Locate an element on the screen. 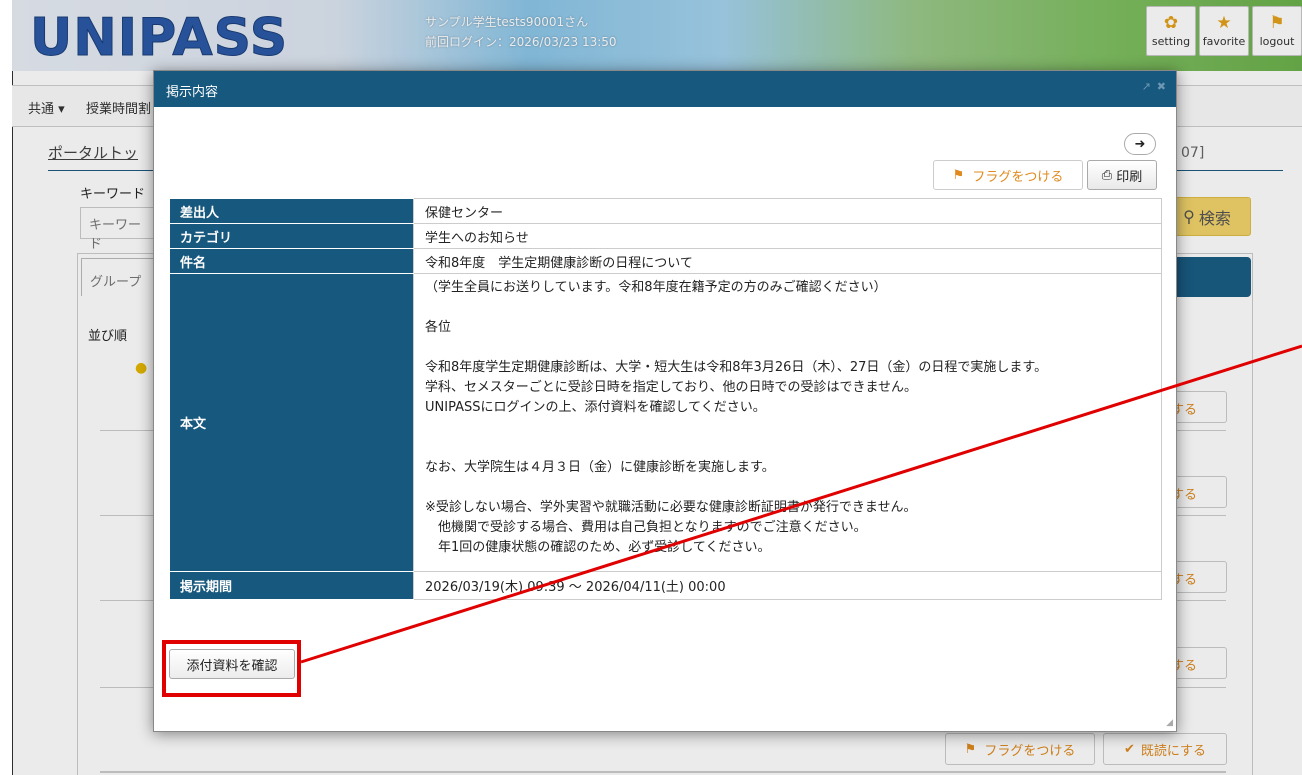 This screenshot has height=775, width=1302. table-row: 件名 令和8年度 学生定期健康診断の日程について is located at coordinates (665, 261).